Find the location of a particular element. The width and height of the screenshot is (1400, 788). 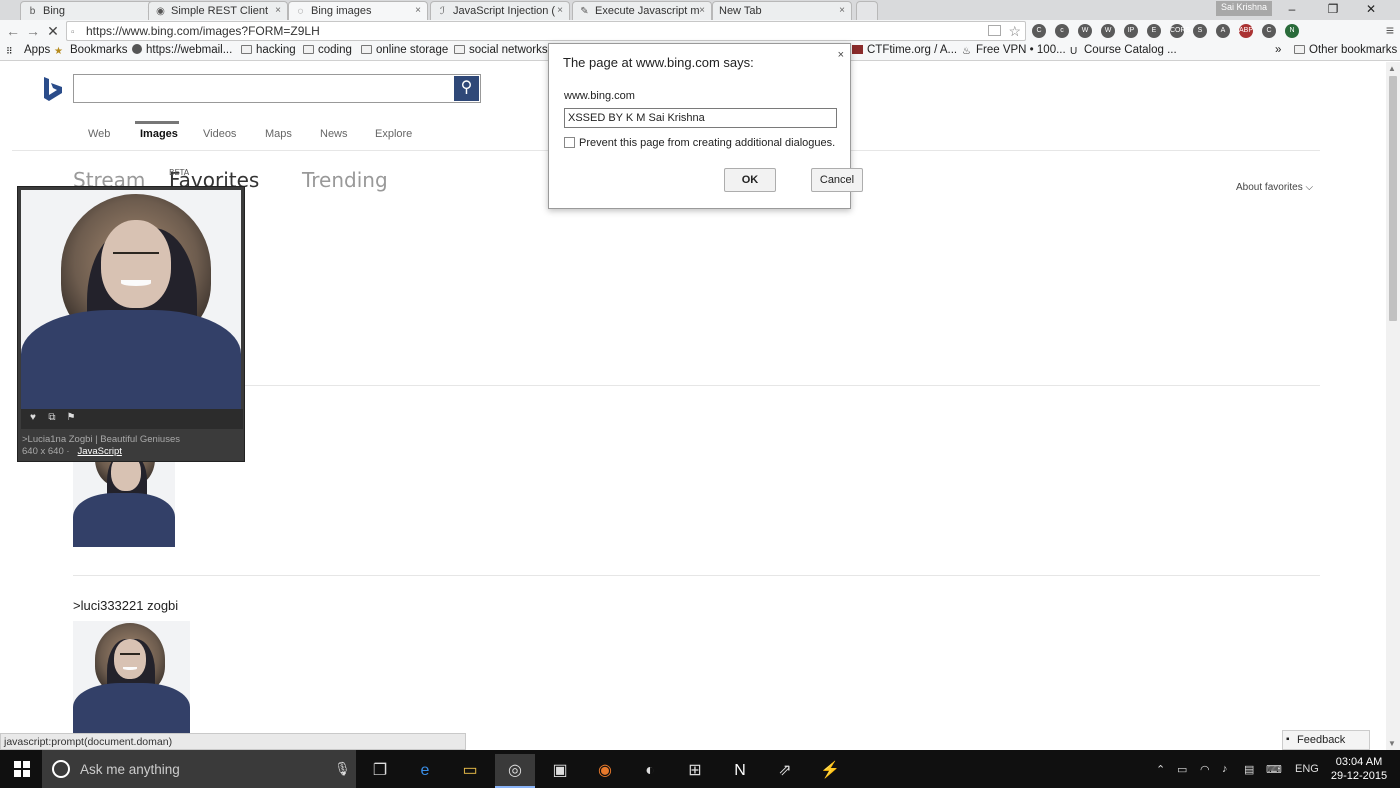

new-tab-button is located at coordinates (867, 10).